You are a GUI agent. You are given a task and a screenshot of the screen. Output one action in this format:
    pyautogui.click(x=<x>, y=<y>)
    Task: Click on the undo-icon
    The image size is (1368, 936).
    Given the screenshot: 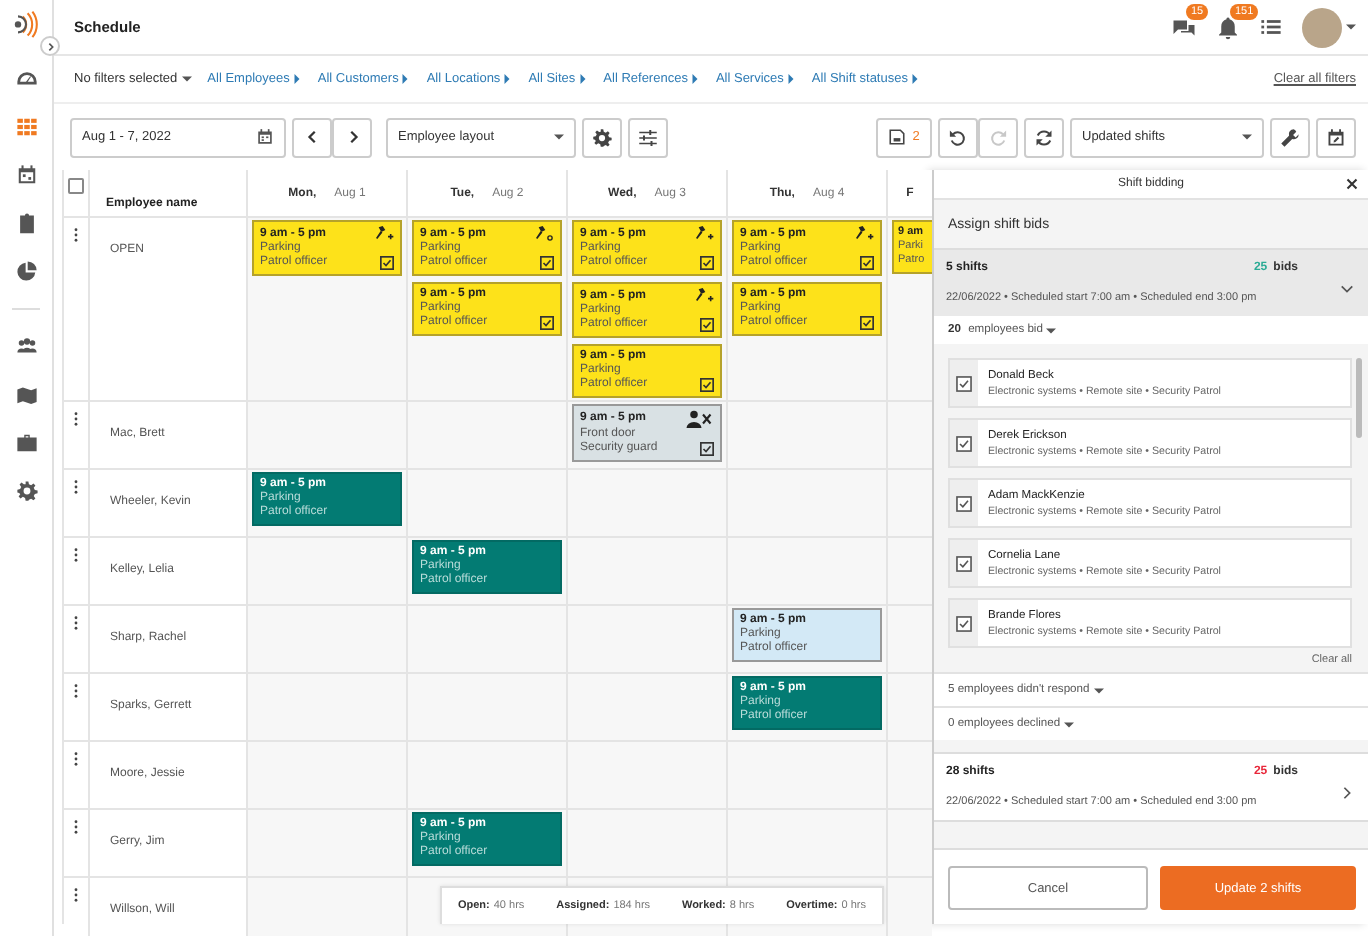 What is the action you would take?
    pyautogui.click(x=958, y=137)
    